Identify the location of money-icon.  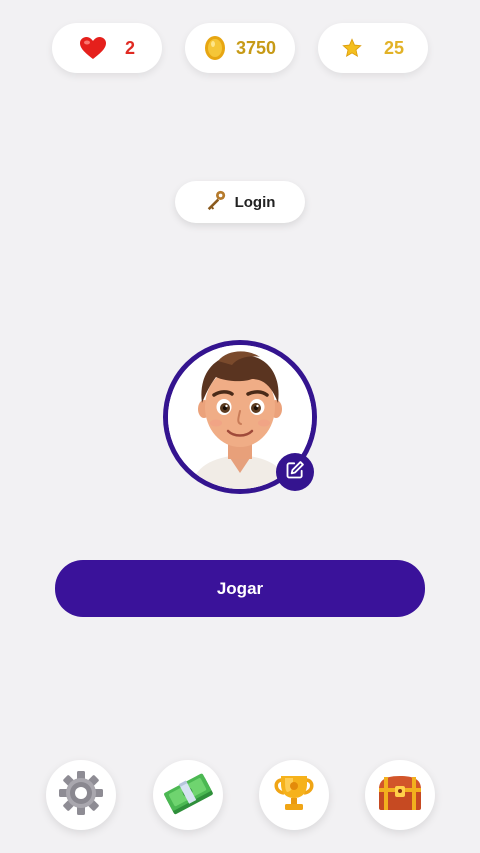
(188, 795).